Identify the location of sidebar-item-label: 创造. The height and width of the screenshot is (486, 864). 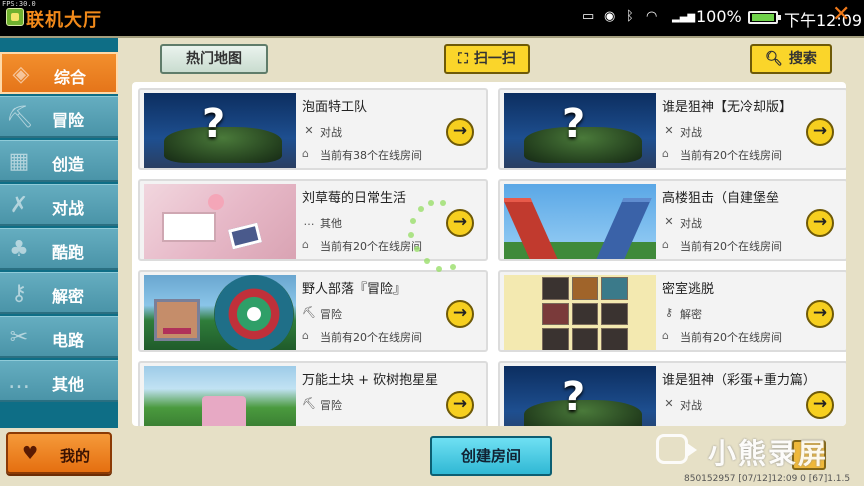
(68, 164).